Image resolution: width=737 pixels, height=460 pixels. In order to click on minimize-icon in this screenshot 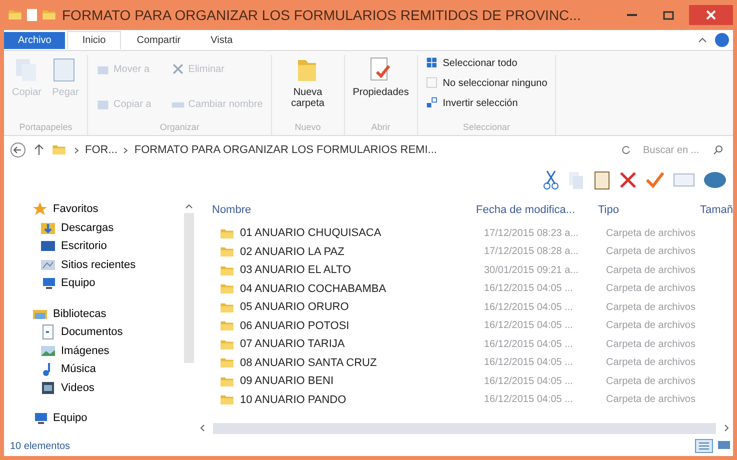, I will do `click(632, 15)`.